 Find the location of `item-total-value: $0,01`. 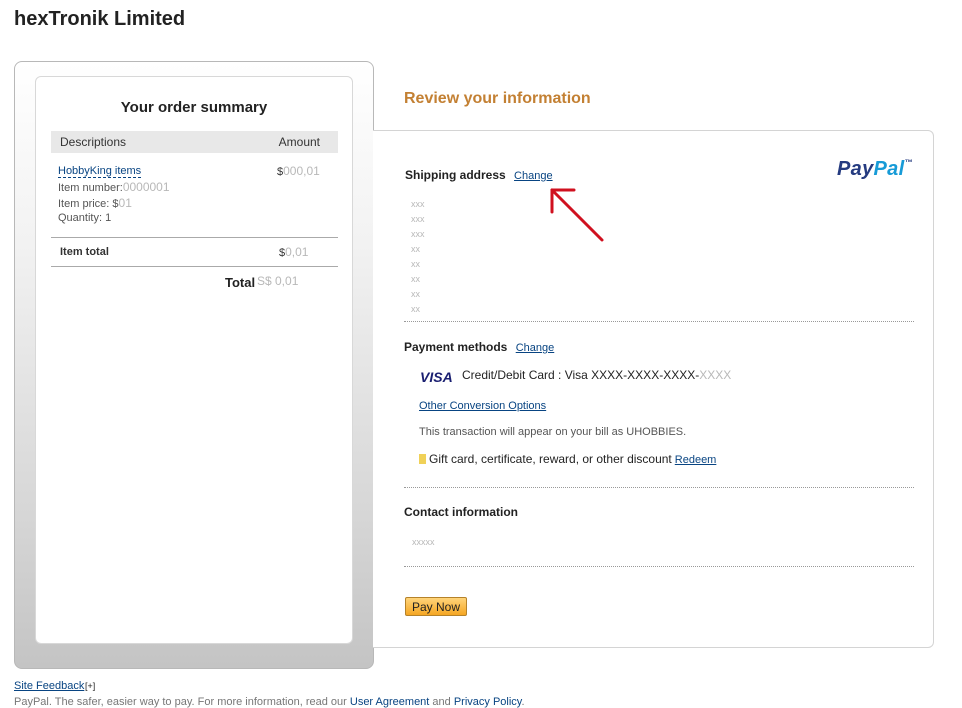

item-total-value: $0,01 is located at coordinates (293, 252).